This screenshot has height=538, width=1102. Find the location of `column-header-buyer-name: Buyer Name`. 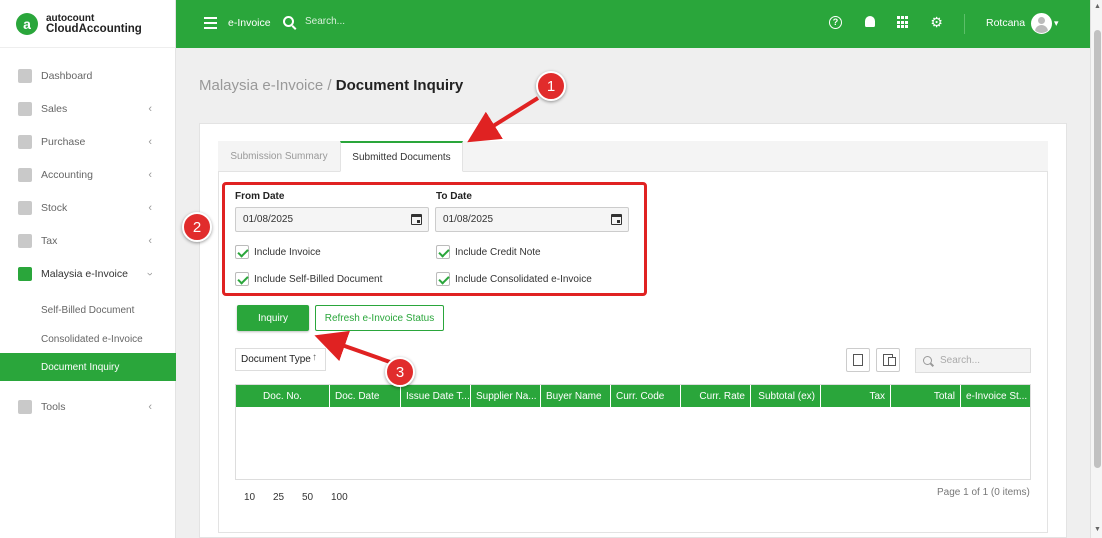

column-header-buyer-name: Buyer Name is located at coordinates (576, 396).